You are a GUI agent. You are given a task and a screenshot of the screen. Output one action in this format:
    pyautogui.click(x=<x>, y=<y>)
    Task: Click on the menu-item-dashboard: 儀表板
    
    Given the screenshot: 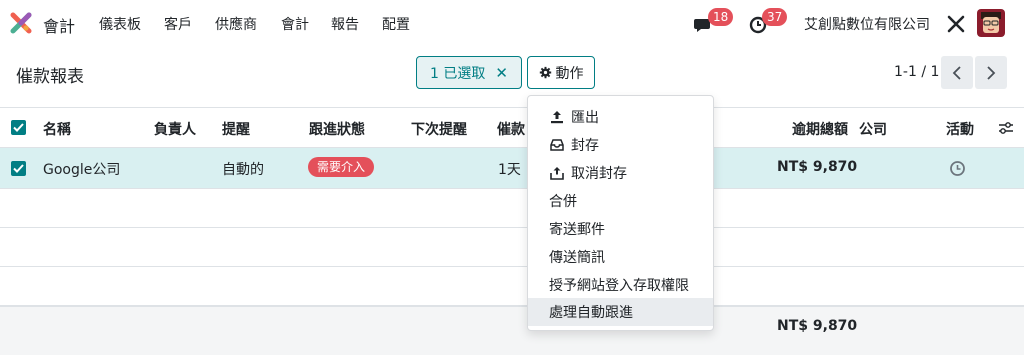 What is the action you would take?
    pyautogui.click(x=120, y=24)
    